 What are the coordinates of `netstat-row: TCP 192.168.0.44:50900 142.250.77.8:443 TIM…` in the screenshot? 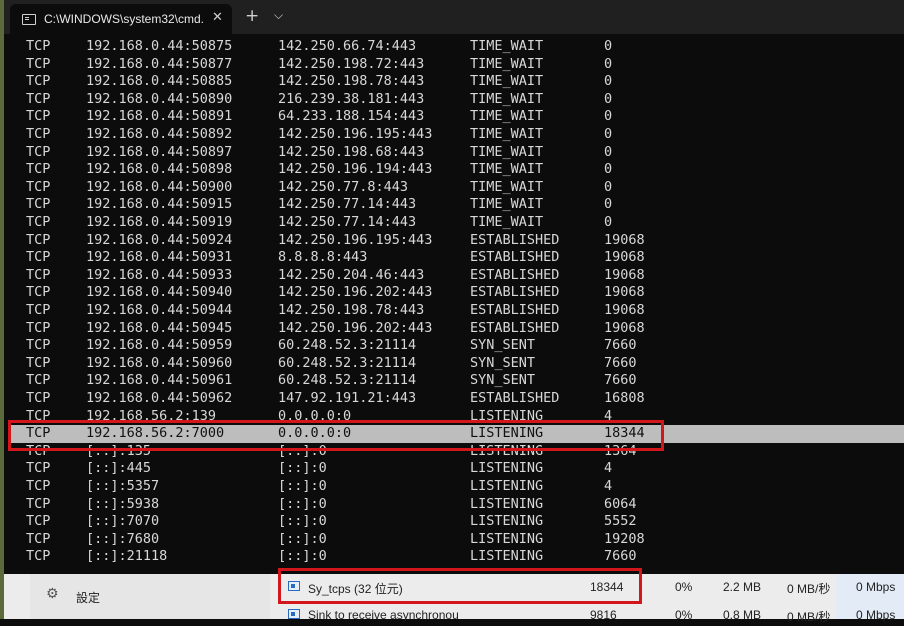 It's located at (457, 188).